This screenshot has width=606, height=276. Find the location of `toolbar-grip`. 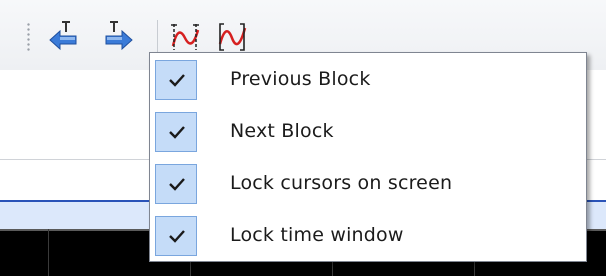

toolbar-grip is located at coordinates (28, 37).